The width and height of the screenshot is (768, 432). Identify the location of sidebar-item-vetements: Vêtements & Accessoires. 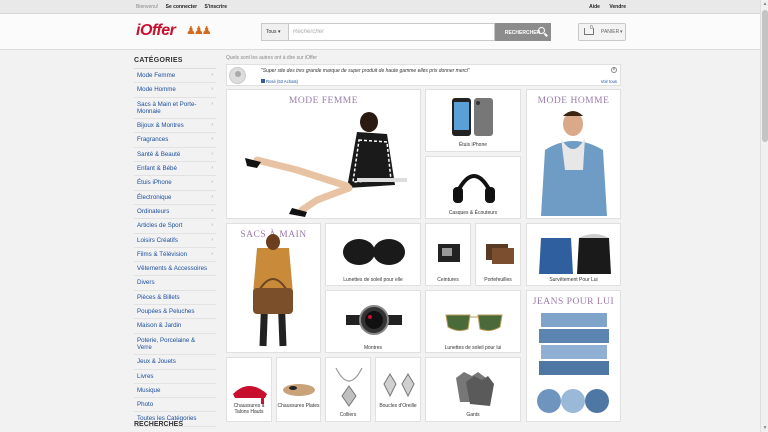
(175, 269).